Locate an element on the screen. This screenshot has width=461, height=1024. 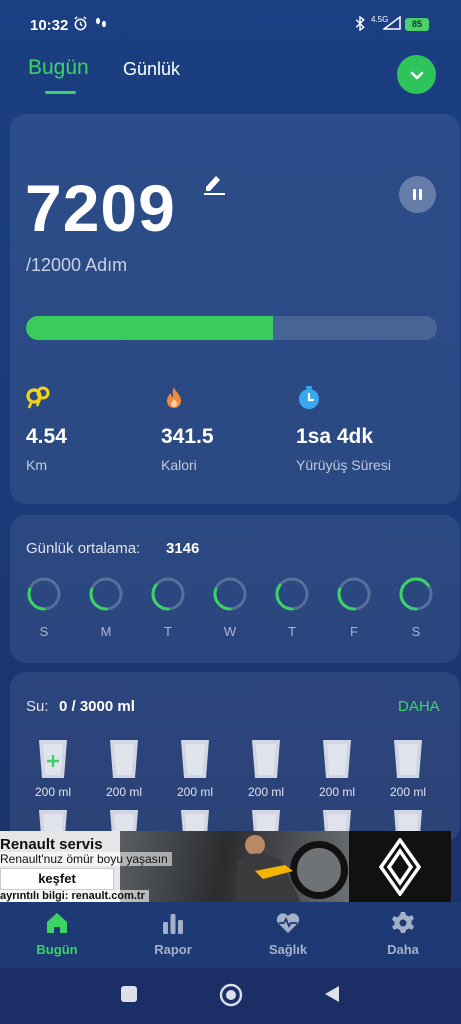
bluetooth-icon is located at coordinates (360, 24).